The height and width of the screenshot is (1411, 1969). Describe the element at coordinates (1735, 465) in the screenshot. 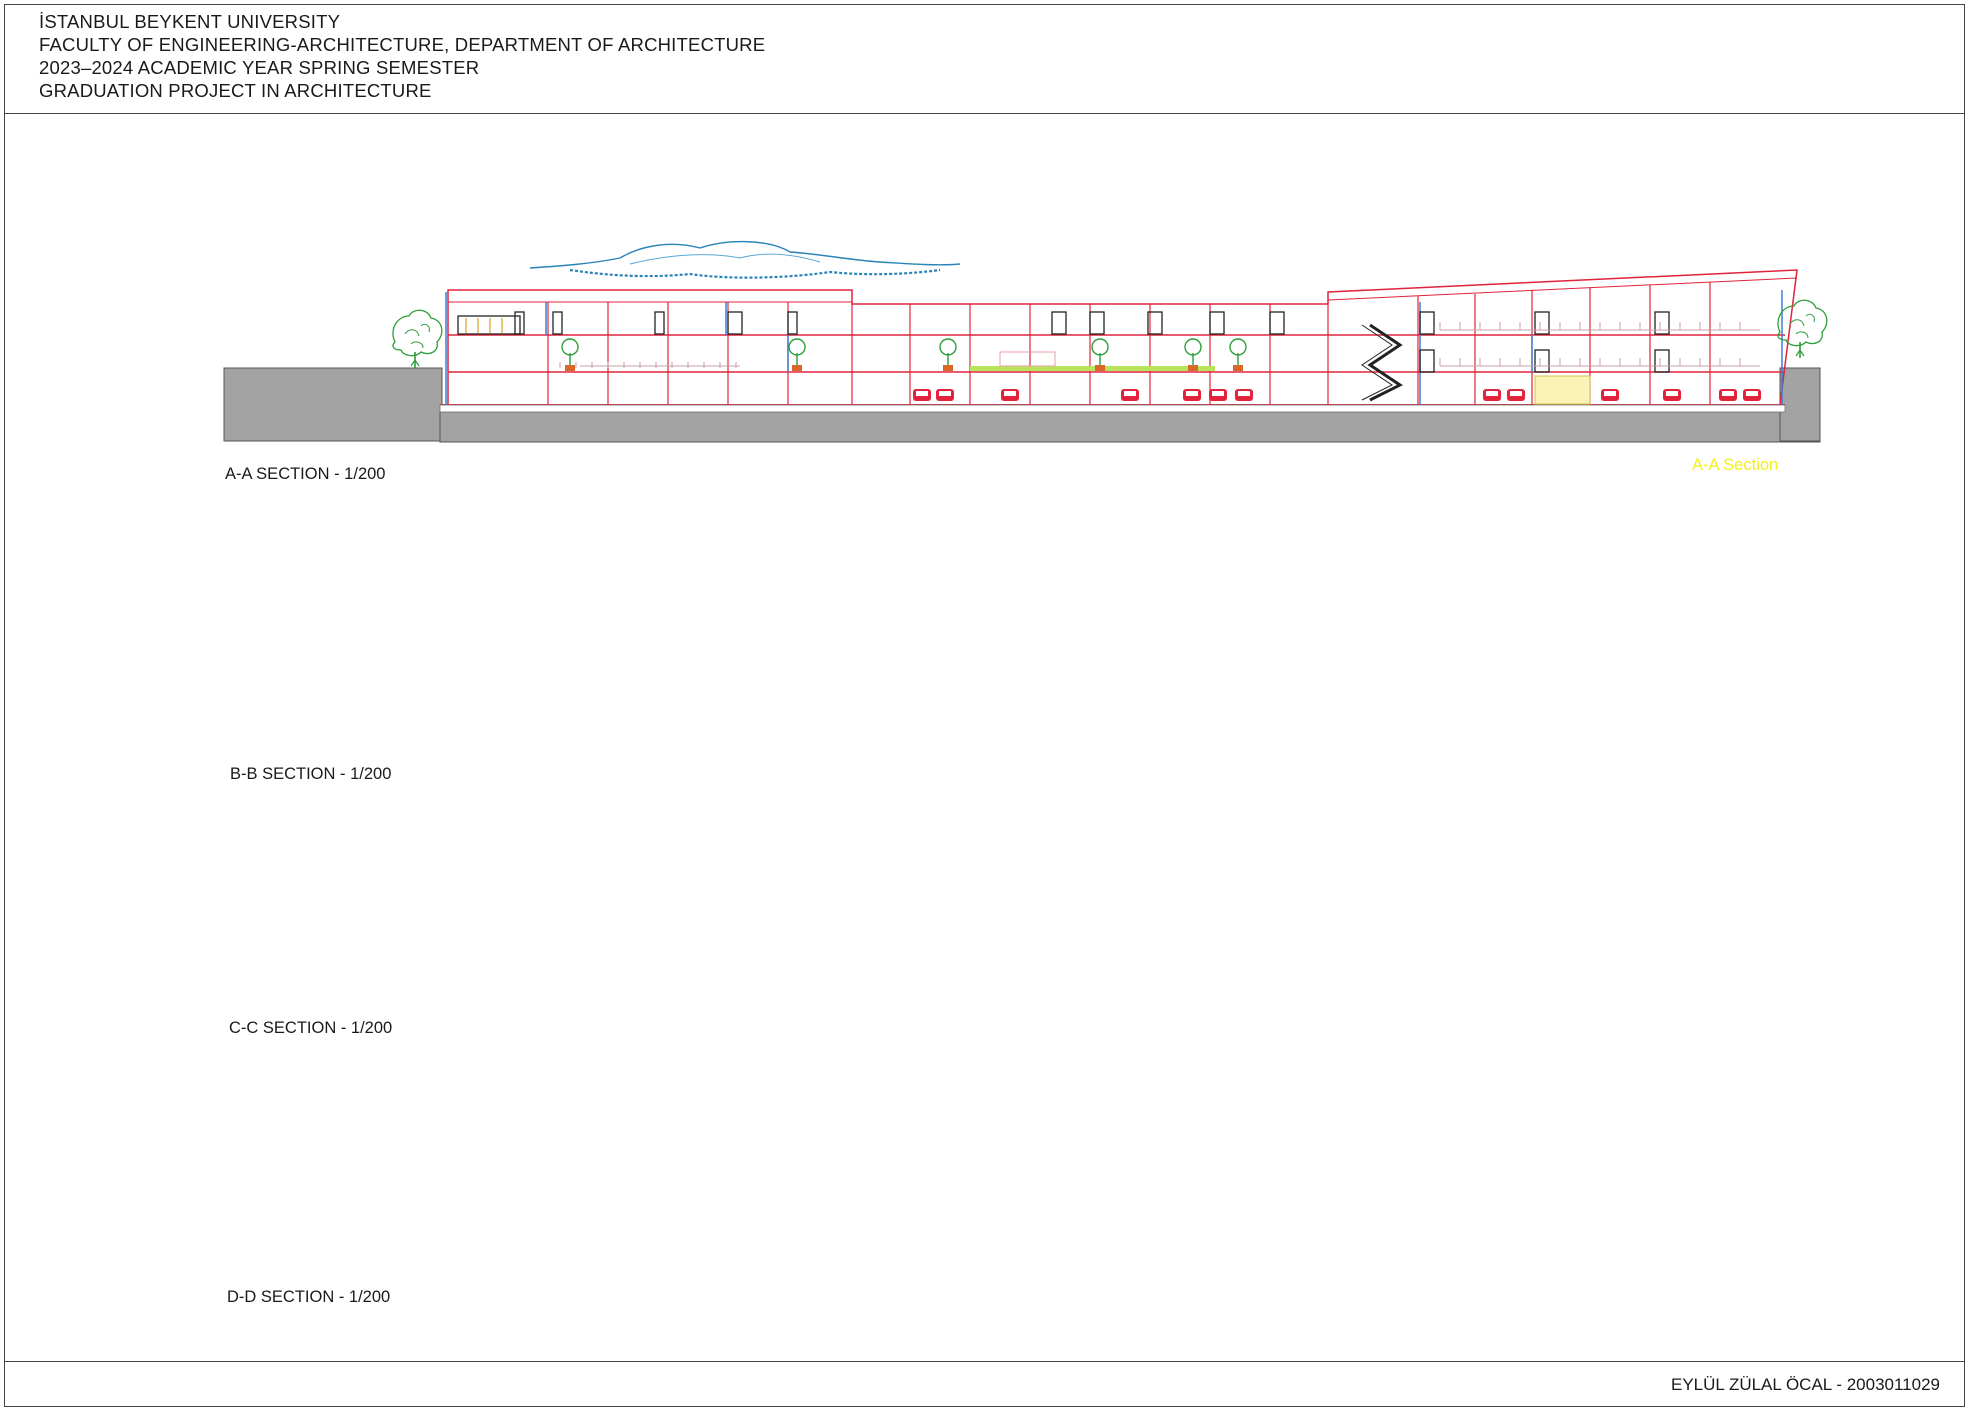

I see `section-a-a-tag: A-A Section` at that location.